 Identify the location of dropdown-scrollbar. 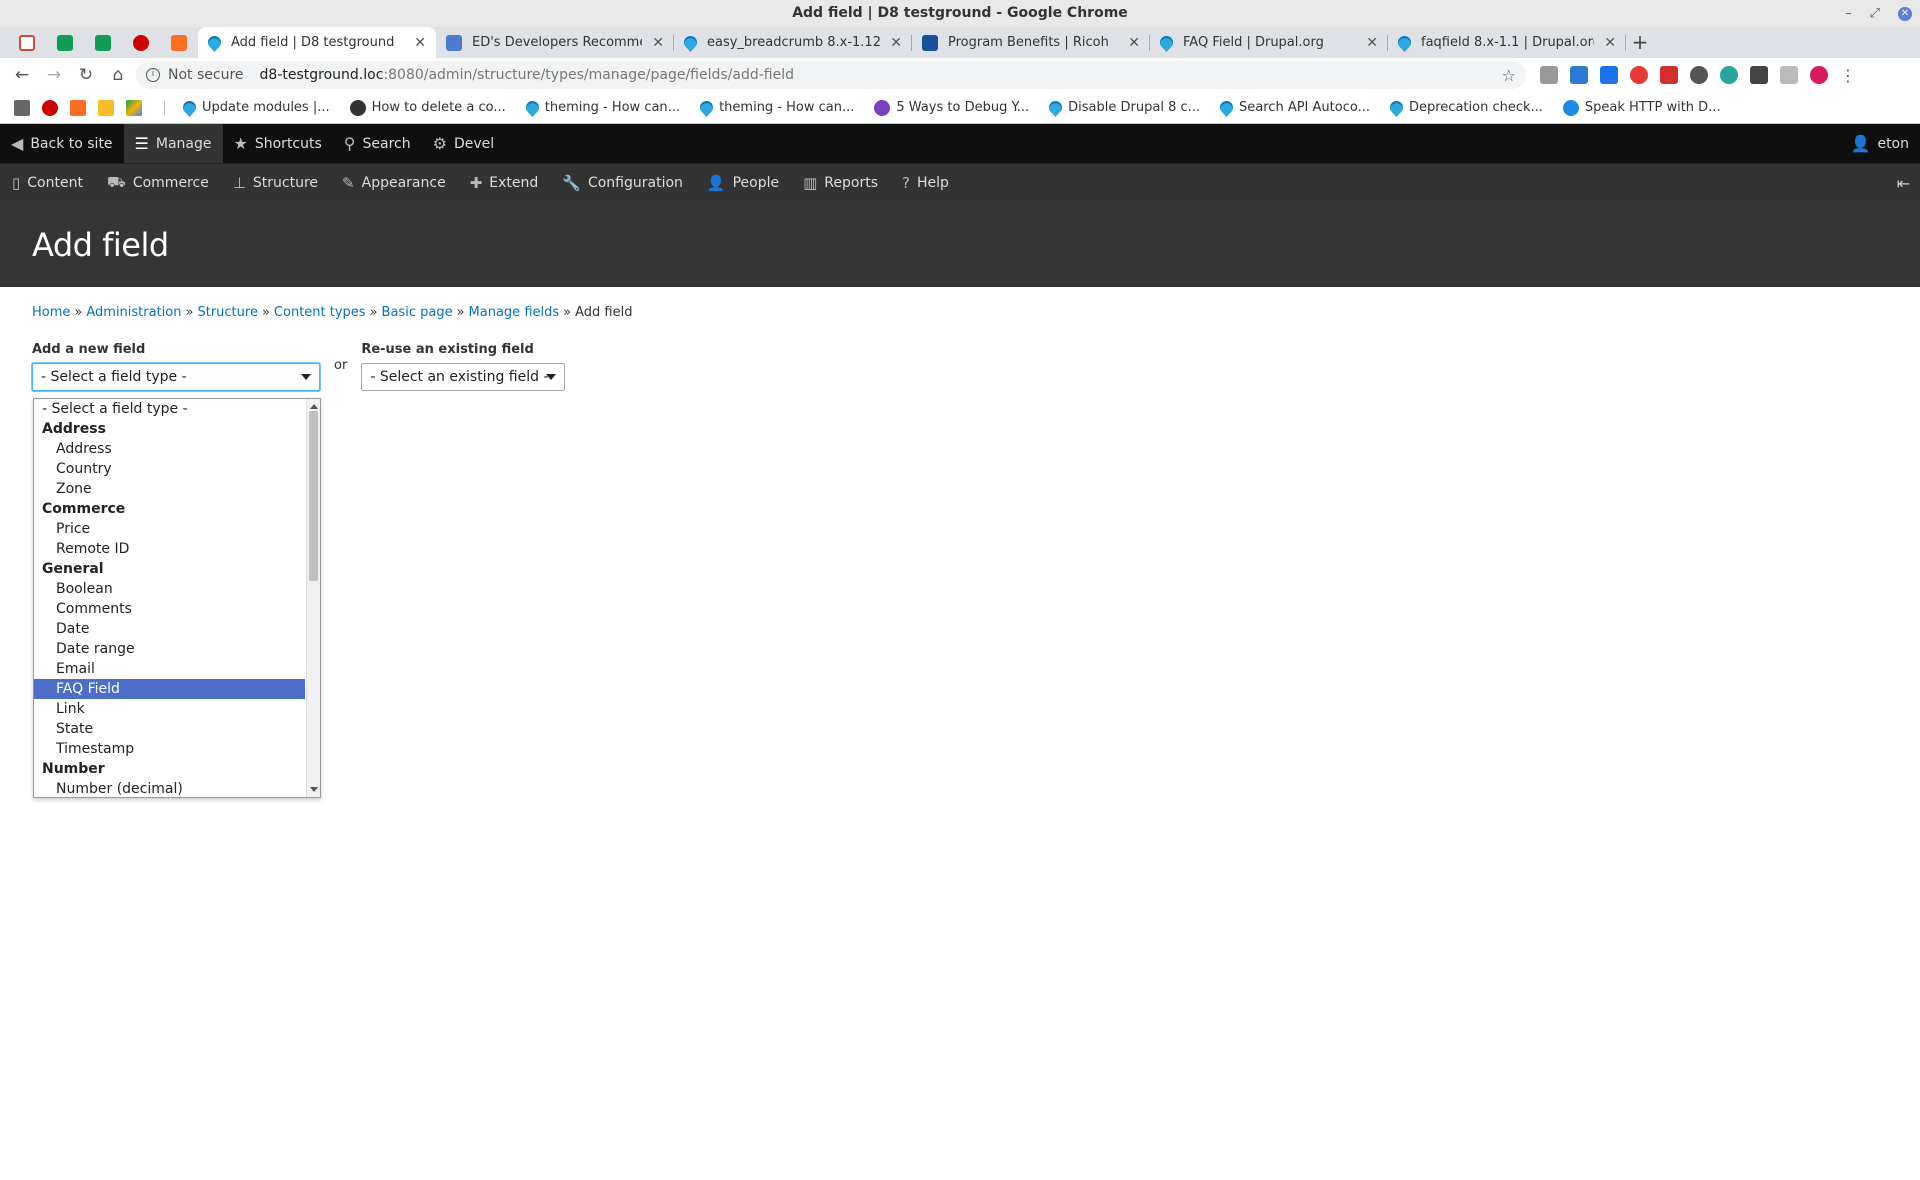
(313, 598).